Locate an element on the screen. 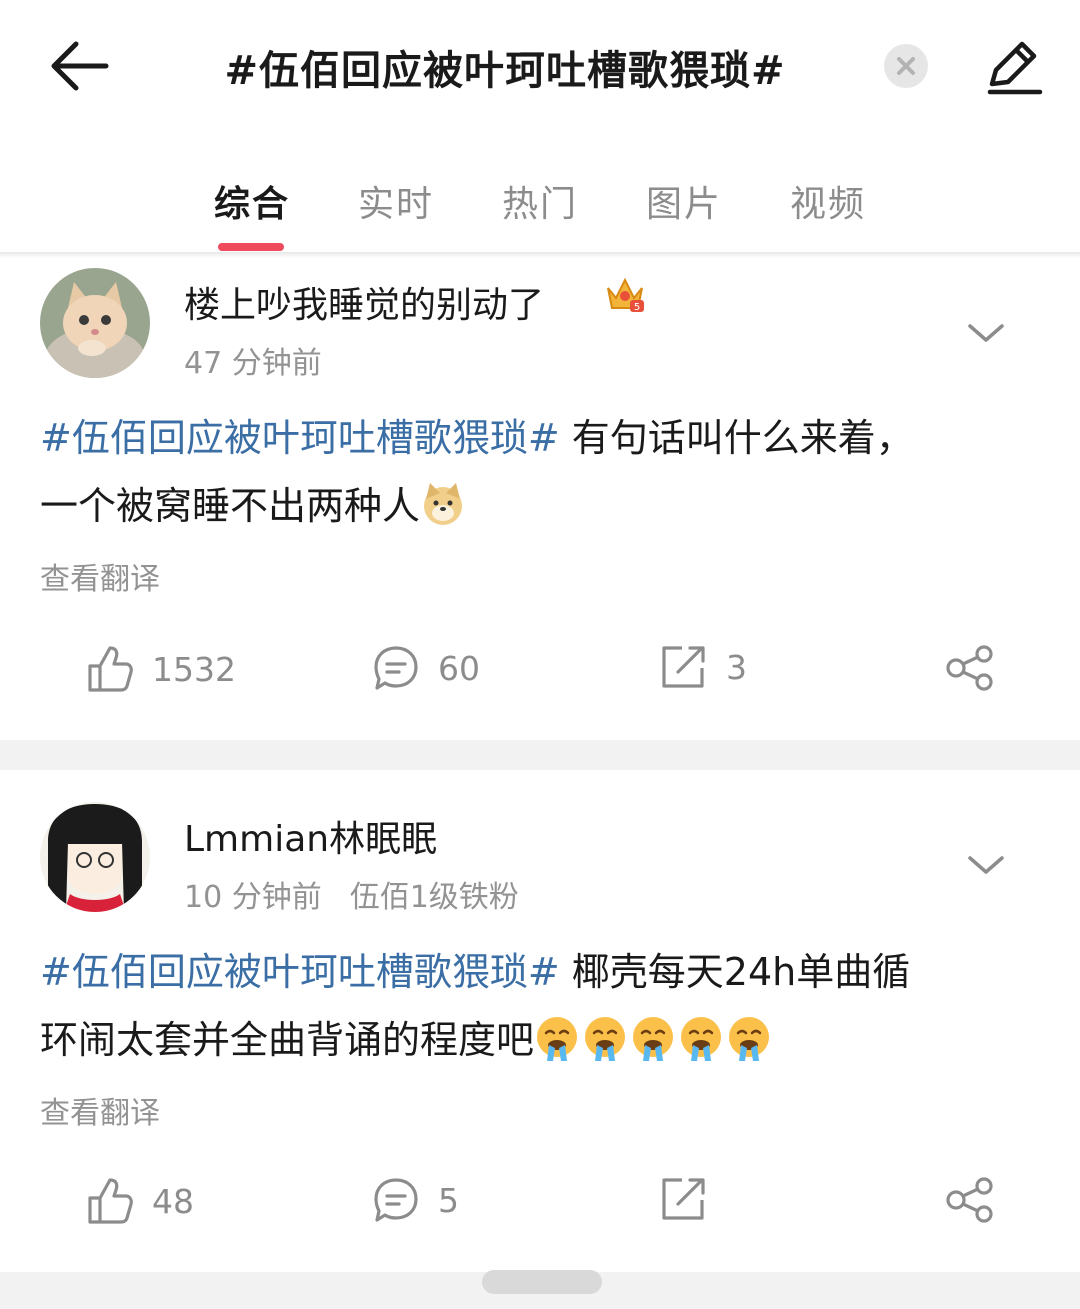 The width and height of the screenshot is (1080, 1309). edit-button is located at coordinates (1014, 67).